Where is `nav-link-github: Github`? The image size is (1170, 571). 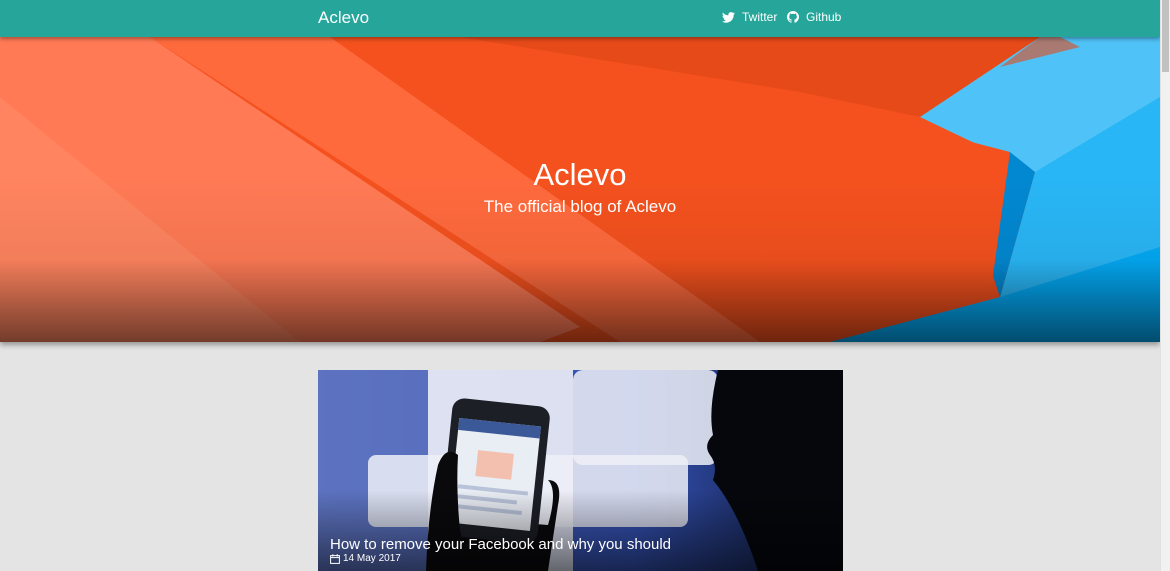
nav-link-github: Github is located at coordinates (814, 17).